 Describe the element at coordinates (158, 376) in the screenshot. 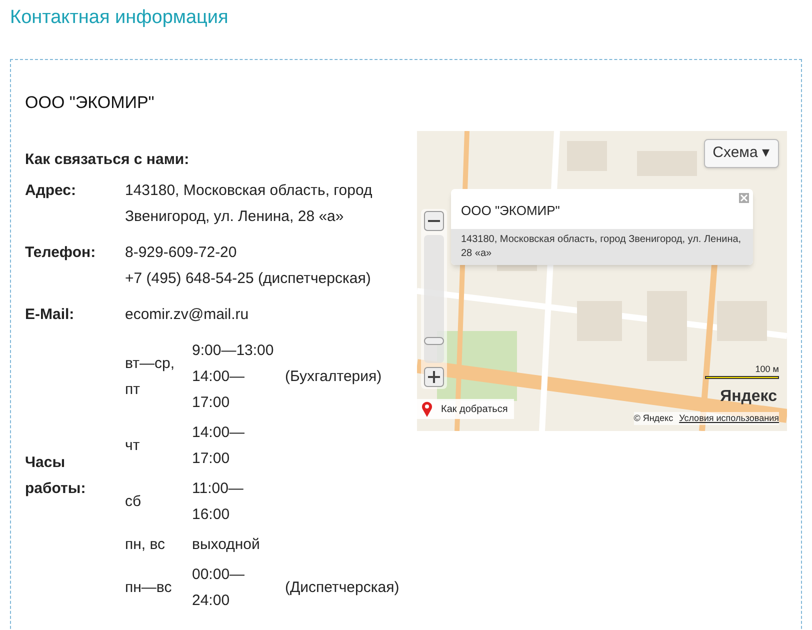

I see `hours-days: вт—ср, пт` at that location.